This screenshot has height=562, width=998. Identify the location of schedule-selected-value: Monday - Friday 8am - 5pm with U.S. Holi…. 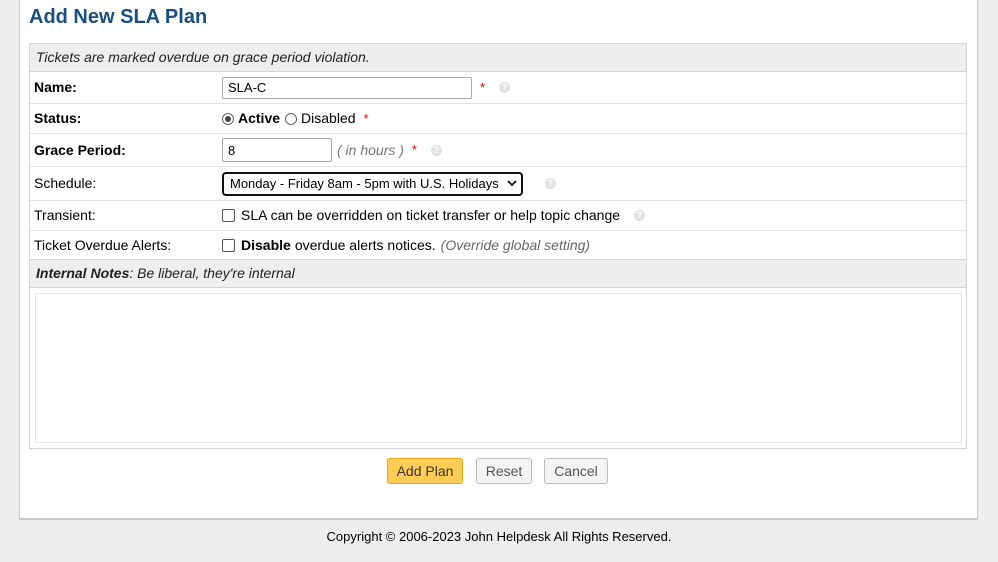
(364, 183).